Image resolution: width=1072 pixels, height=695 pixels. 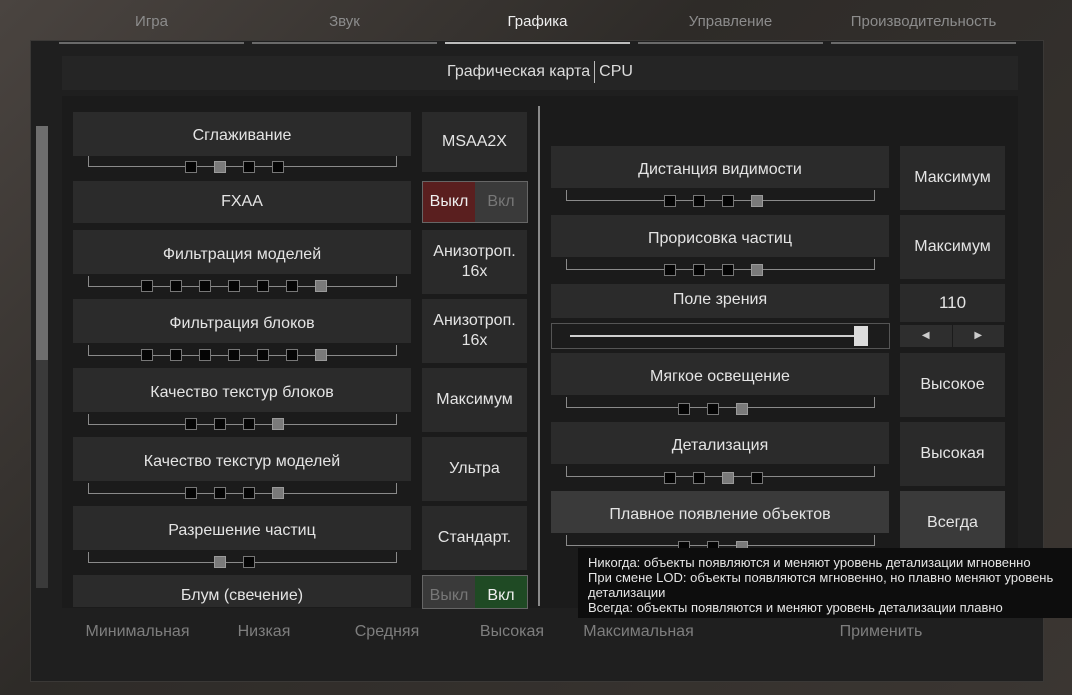 I want to click on detail-label: Детализация, so click(x=720, y=443).